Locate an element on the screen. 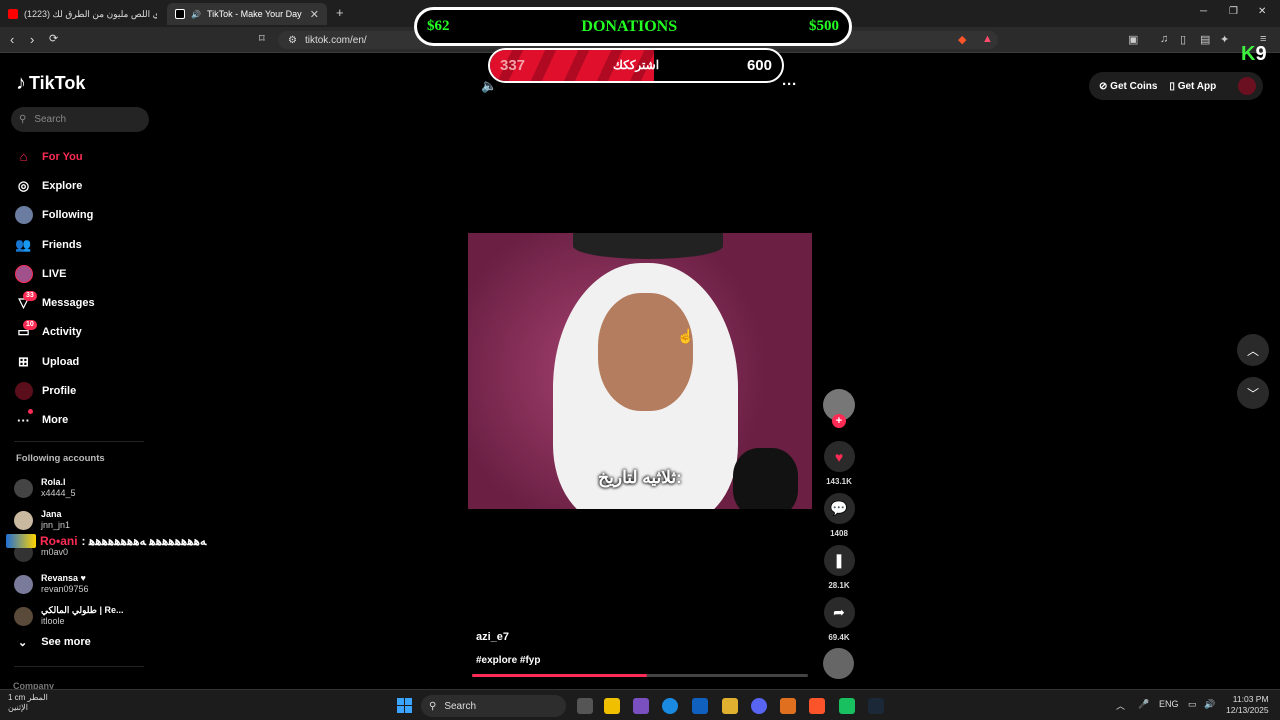  close-window-icon: ✕ is located at coordinates (1262, 11).